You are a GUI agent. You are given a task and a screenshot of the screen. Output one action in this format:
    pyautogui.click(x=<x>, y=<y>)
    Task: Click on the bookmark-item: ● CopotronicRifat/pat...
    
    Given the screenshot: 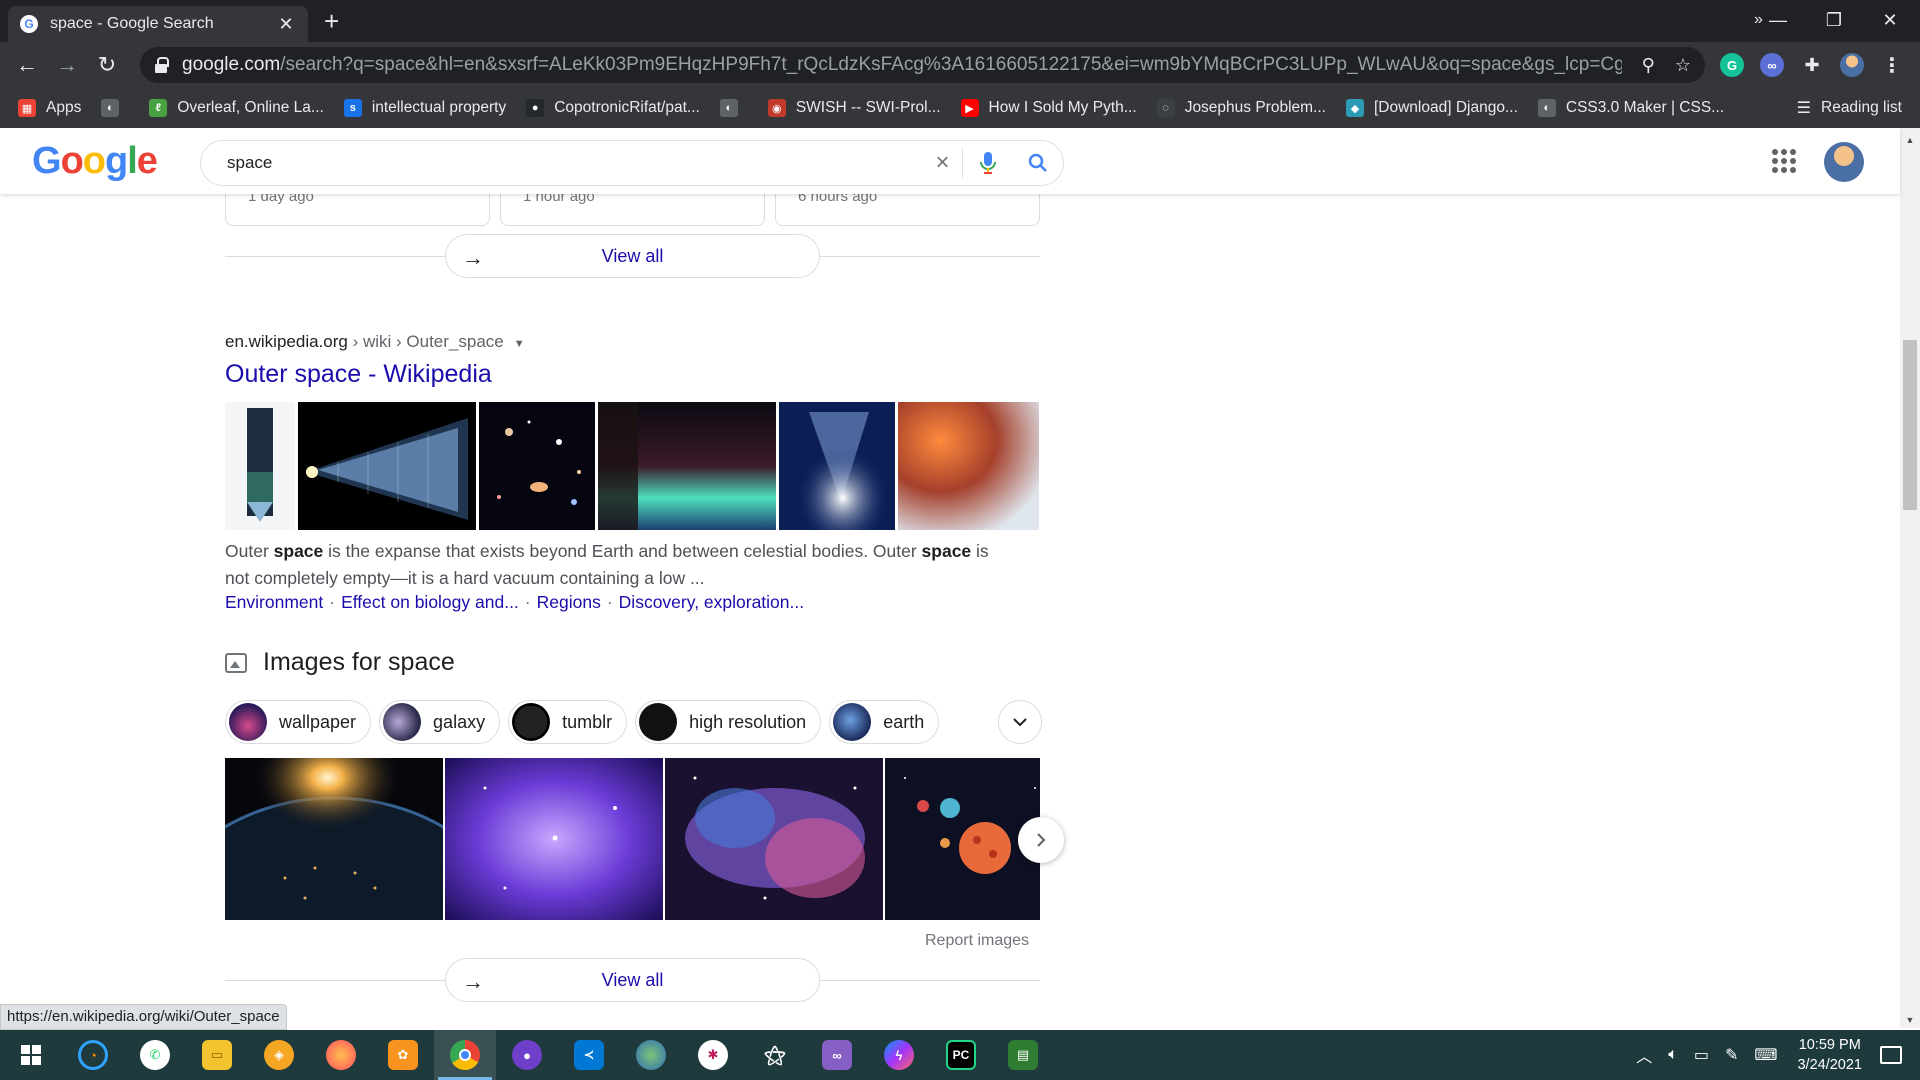 What is the action you would take?
    pyautogui.click(x=613, y=108)
    